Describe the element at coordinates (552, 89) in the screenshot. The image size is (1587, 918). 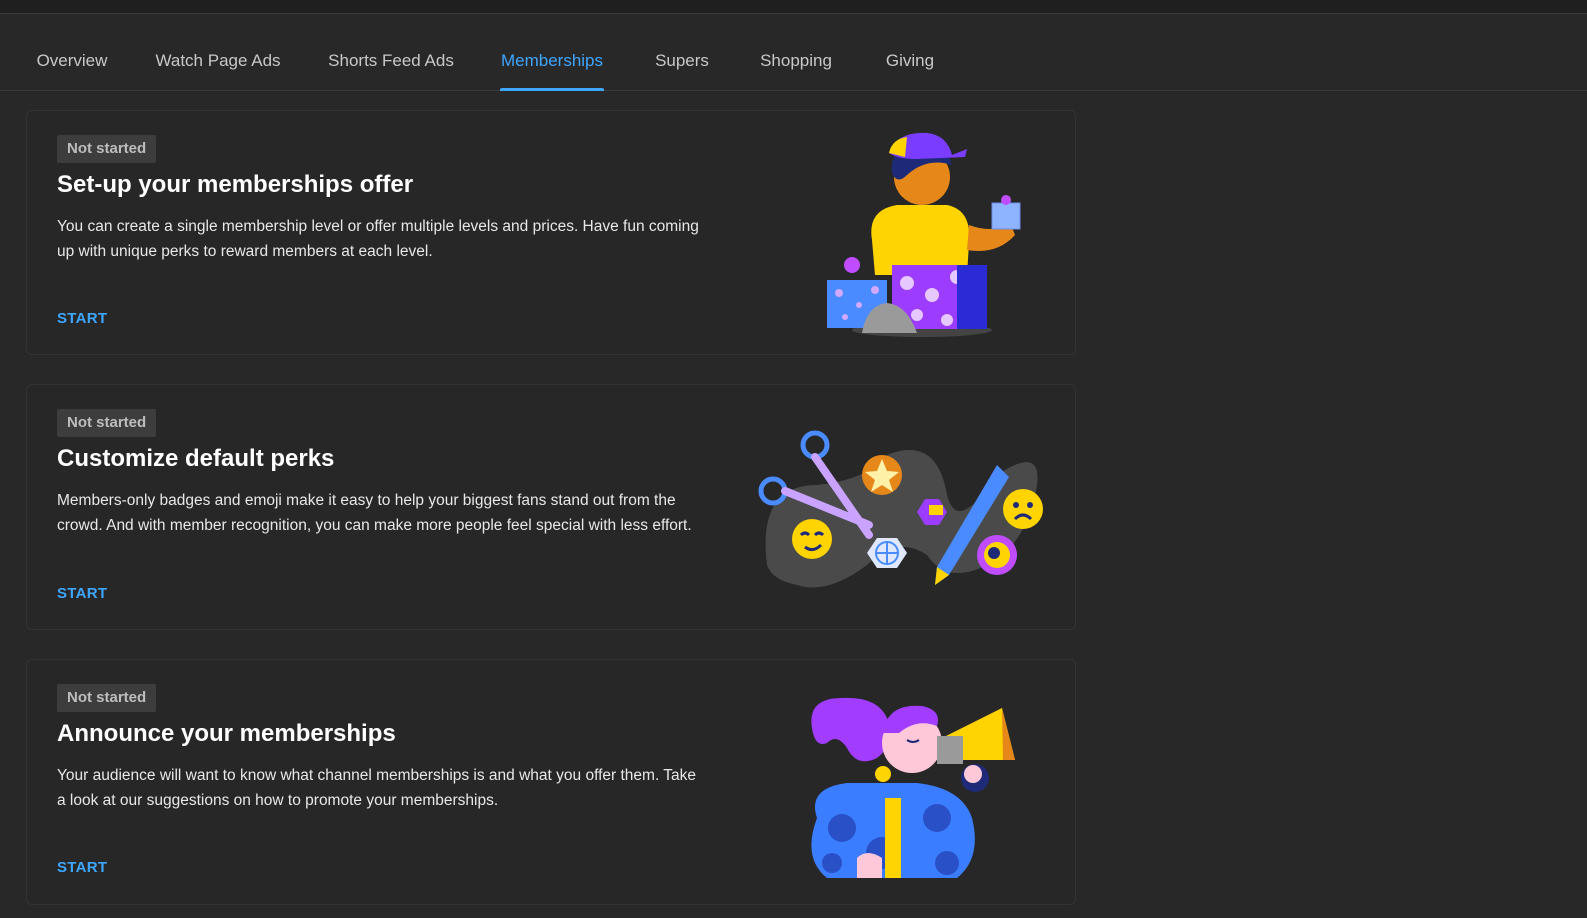
I see `active-tab-indicator` at that location.